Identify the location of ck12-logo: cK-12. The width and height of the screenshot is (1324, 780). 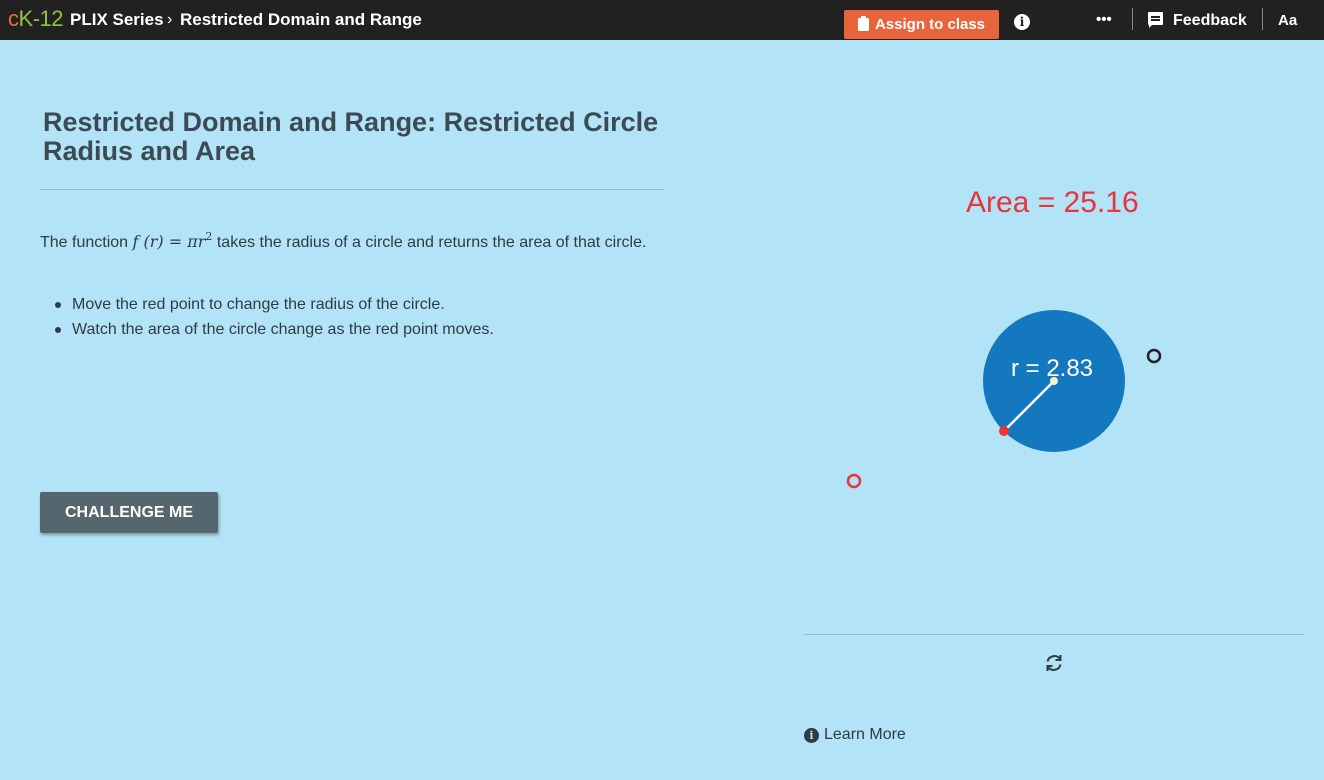
(35, 19).